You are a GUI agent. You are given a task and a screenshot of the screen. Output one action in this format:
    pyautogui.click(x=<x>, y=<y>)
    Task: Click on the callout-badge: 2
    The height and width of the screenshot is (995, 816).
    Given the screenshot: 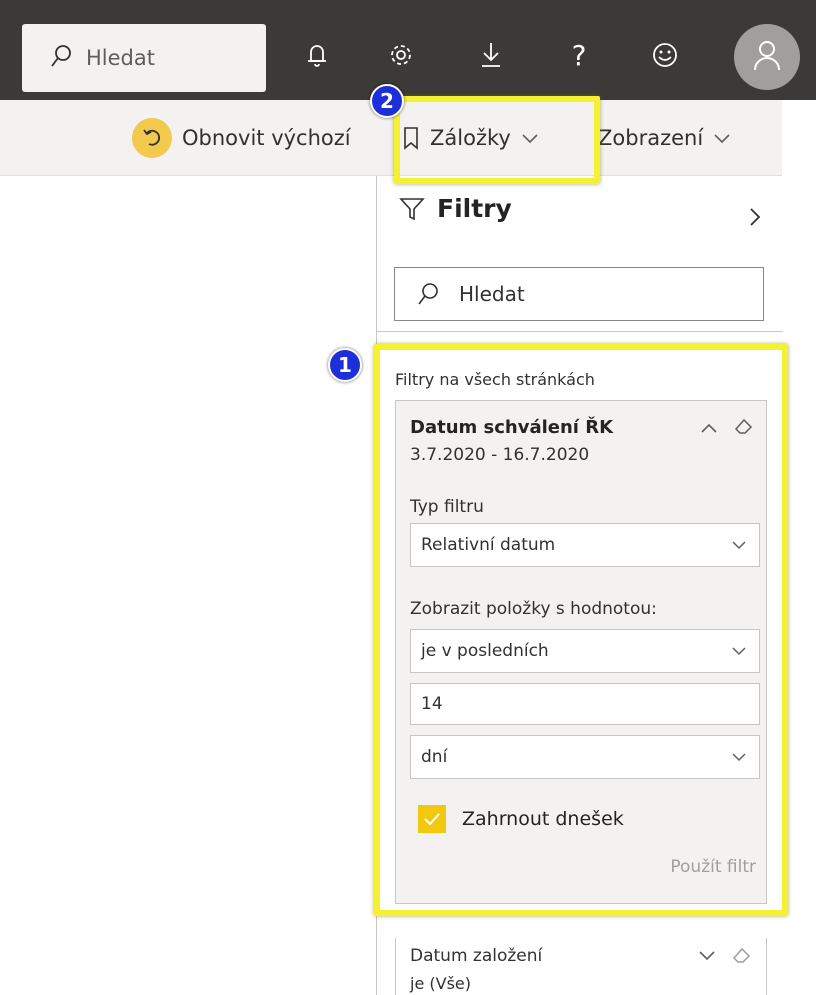 What is the action you would take?
    pyautogui.click(x=387, y=101)
    